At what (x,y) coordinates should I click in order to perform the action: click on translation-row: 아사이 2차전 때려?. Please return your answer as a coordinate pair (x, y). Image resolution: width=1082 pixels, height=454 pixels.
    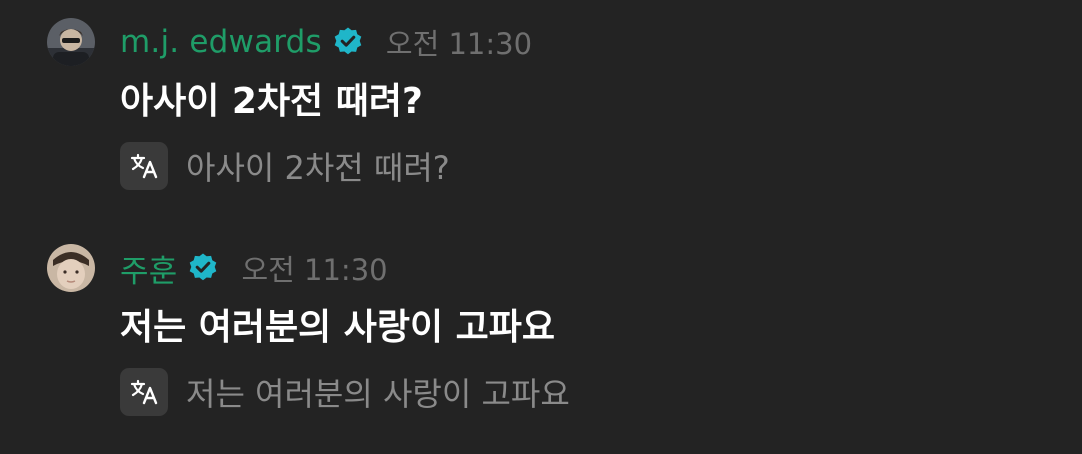
    Looking at the image, I should click on (285, 166).